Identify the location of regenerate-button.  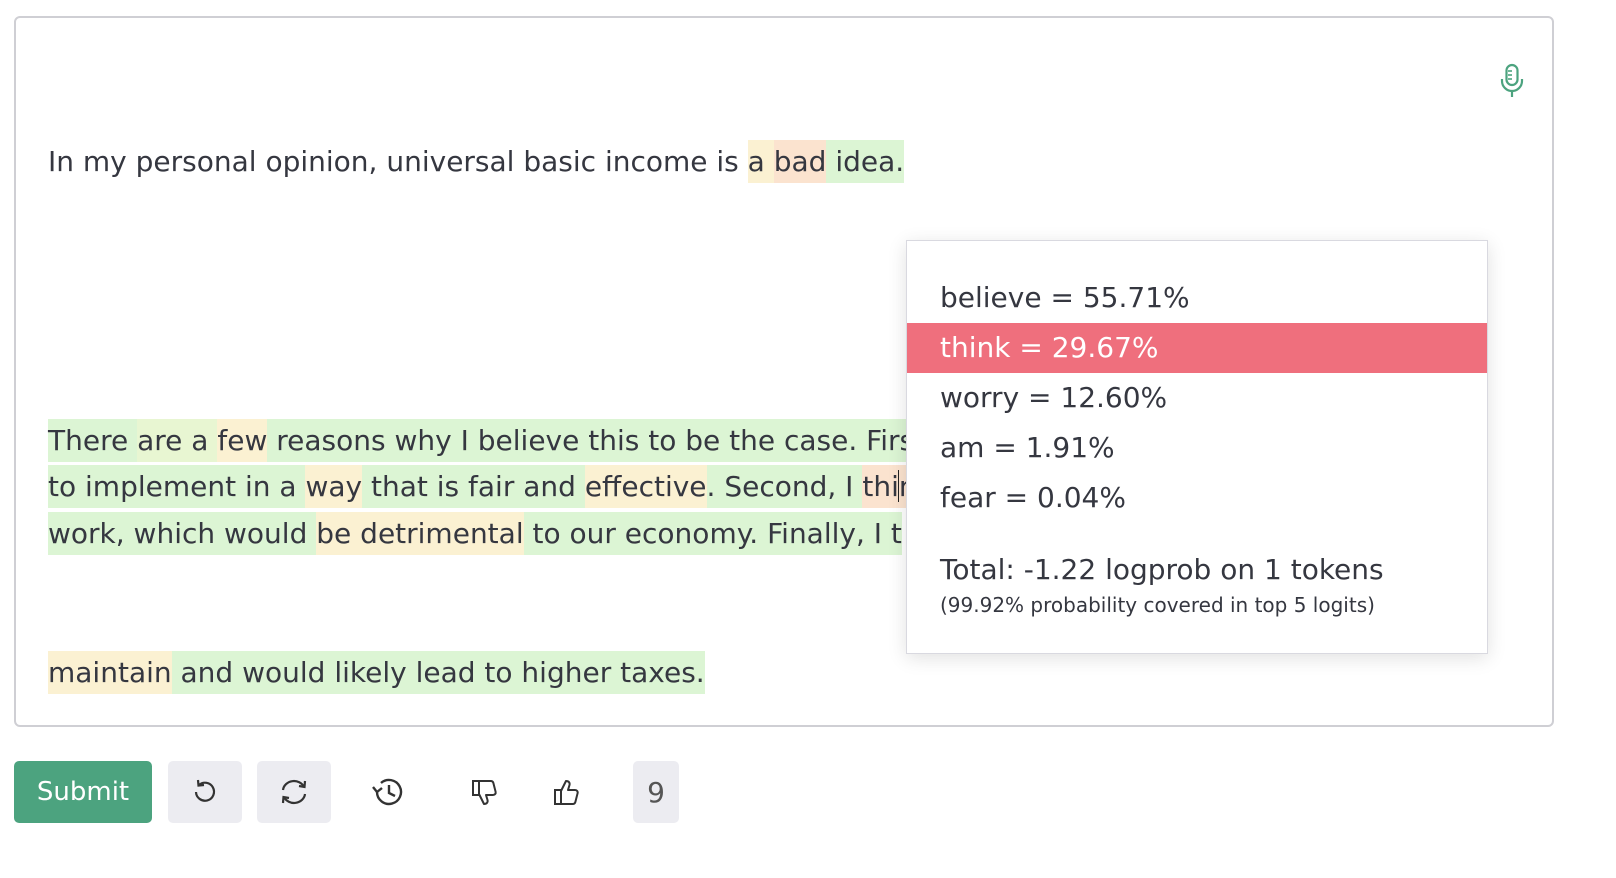
(294, 792).